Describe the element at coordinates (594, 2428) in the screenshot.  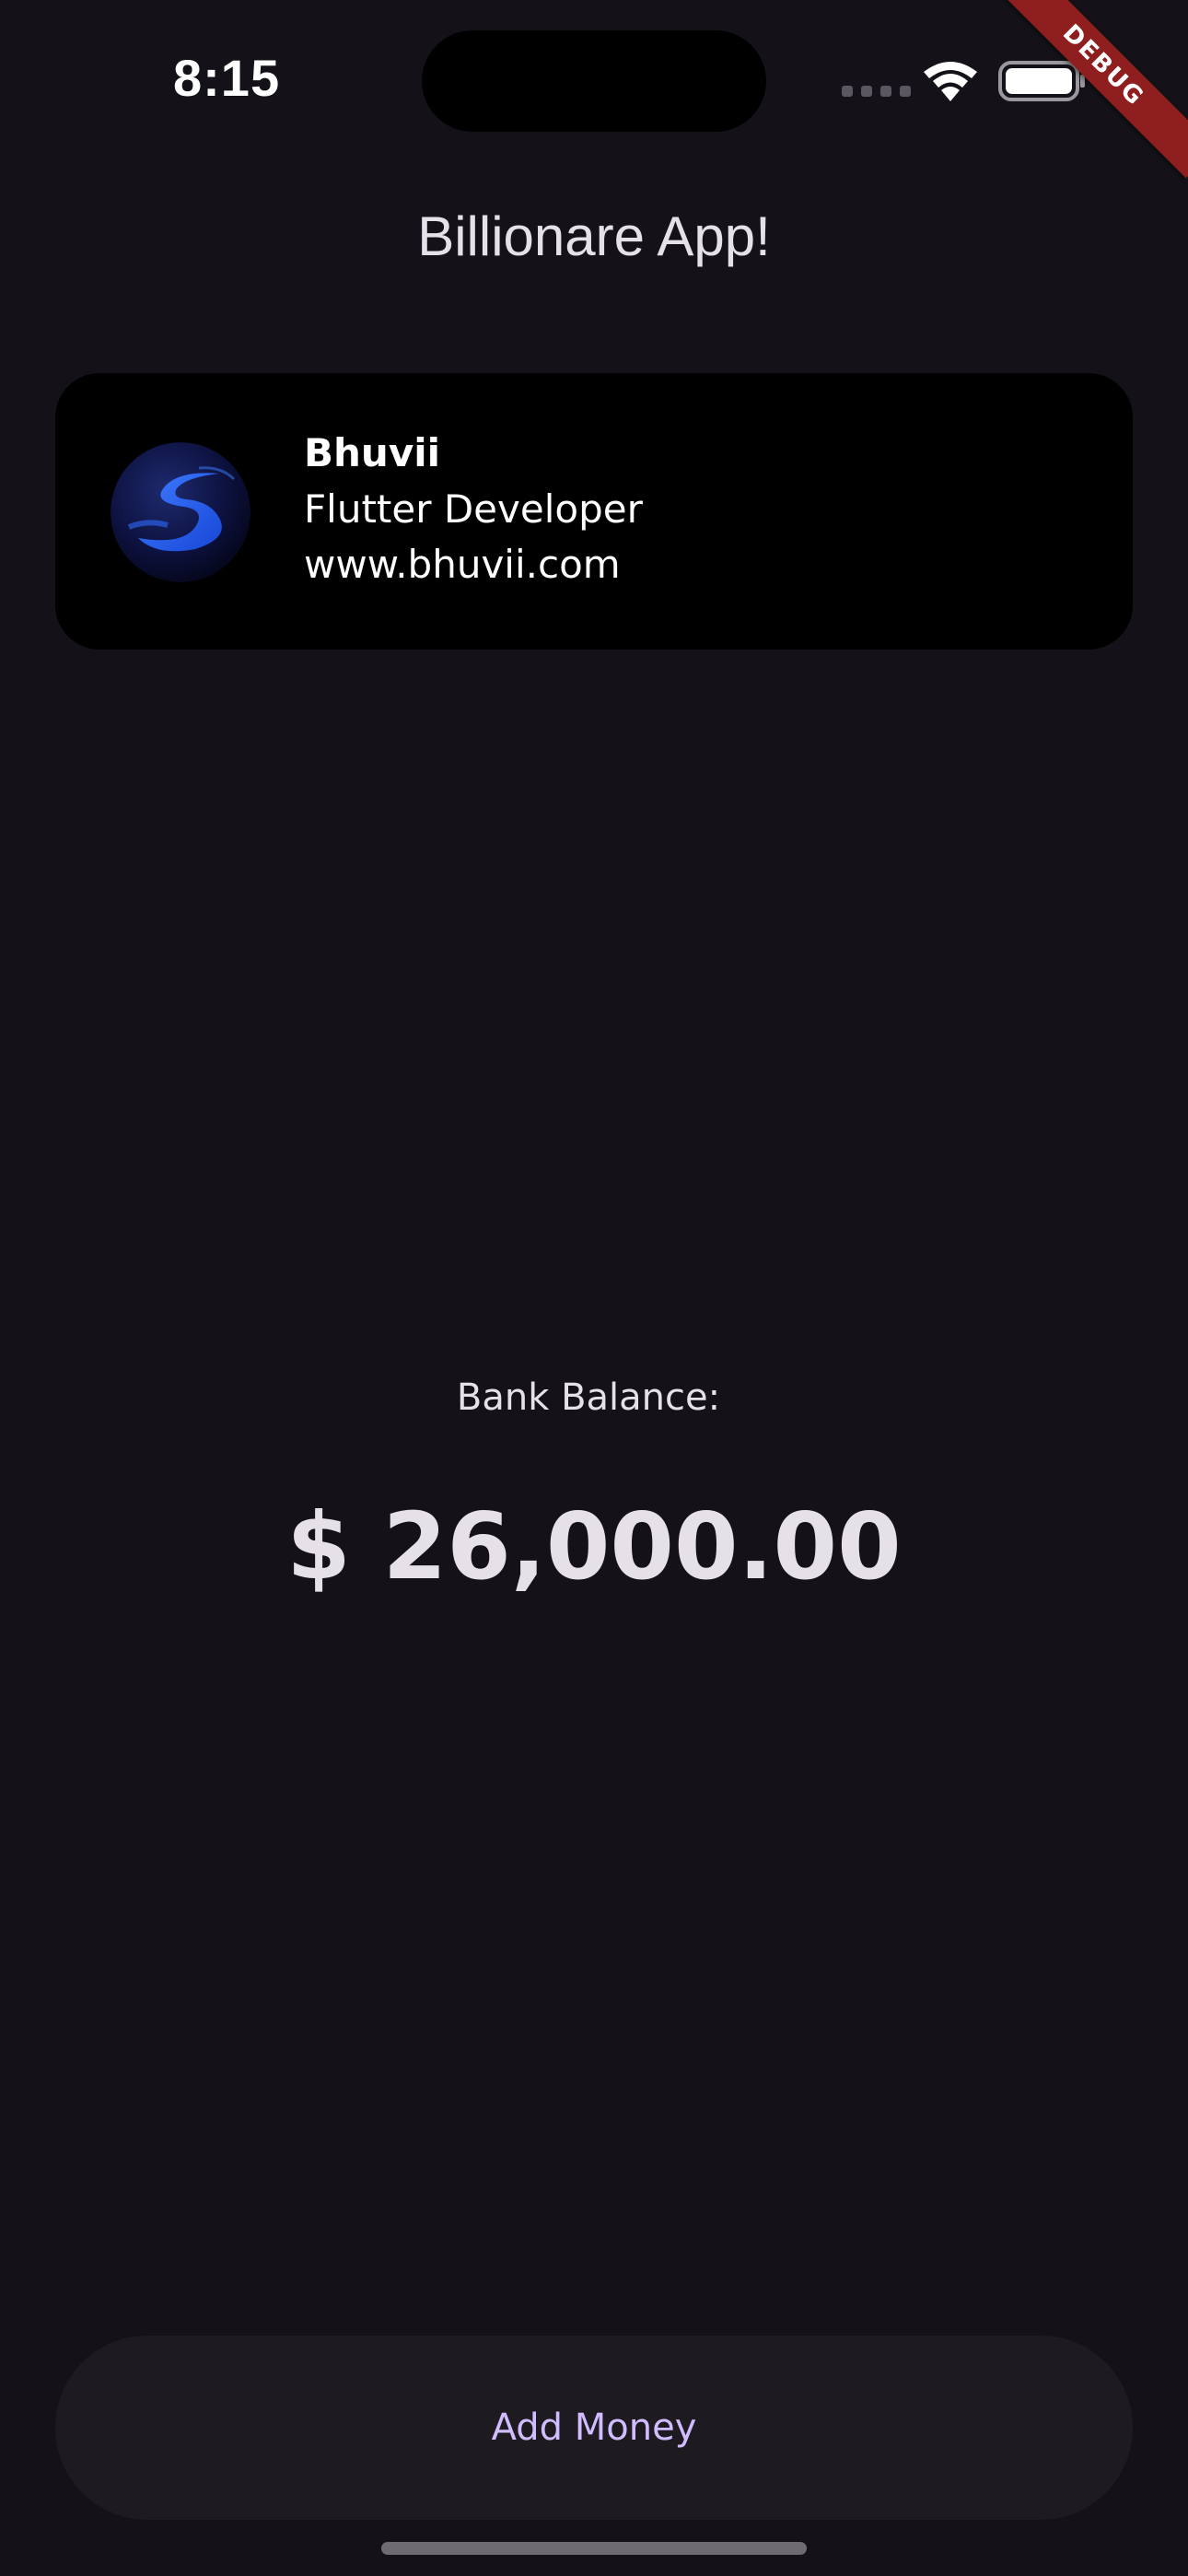
I see `add-money-button: Add Money` at that location.